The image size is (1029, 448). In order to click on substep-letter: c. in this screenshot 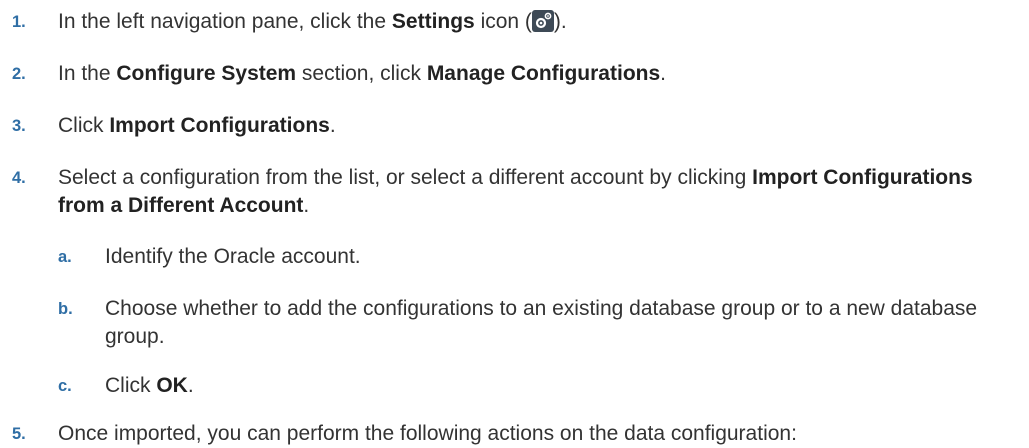, I will do `click(65, 386)`.